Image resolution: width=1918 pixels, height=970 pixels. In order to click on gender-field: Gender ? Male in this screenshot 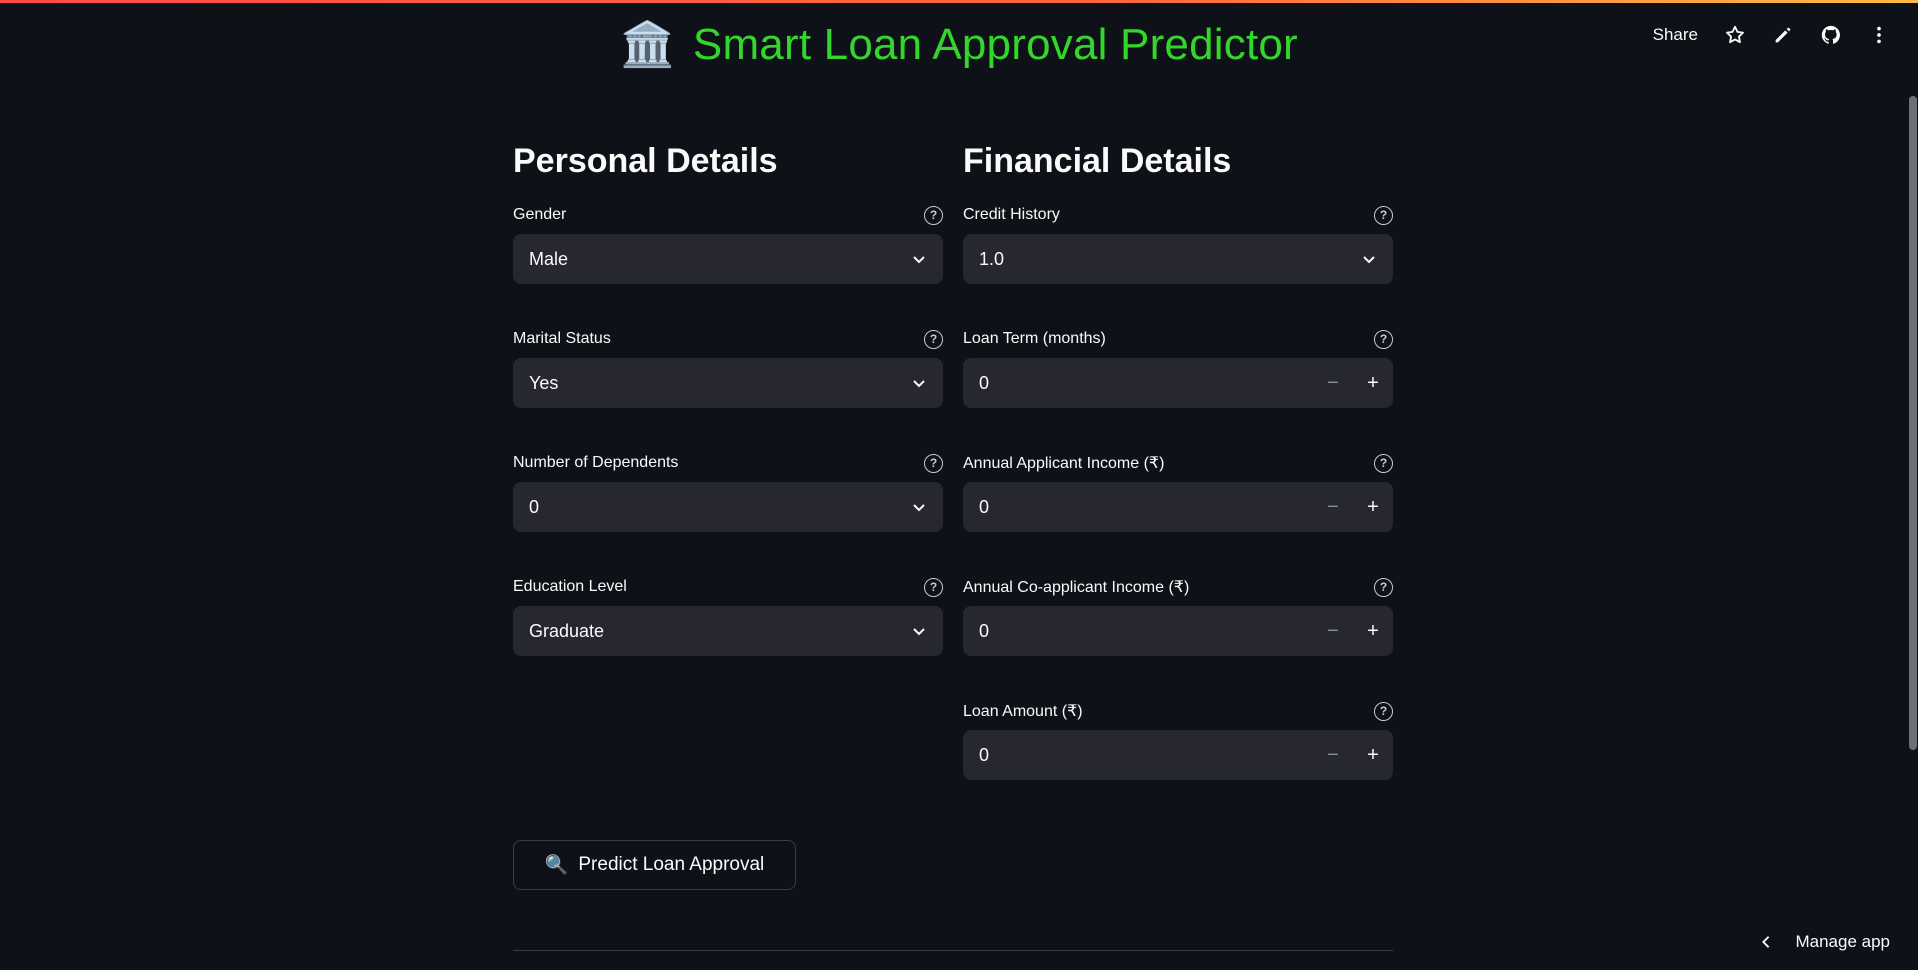, I will do `click(728, 265)`.